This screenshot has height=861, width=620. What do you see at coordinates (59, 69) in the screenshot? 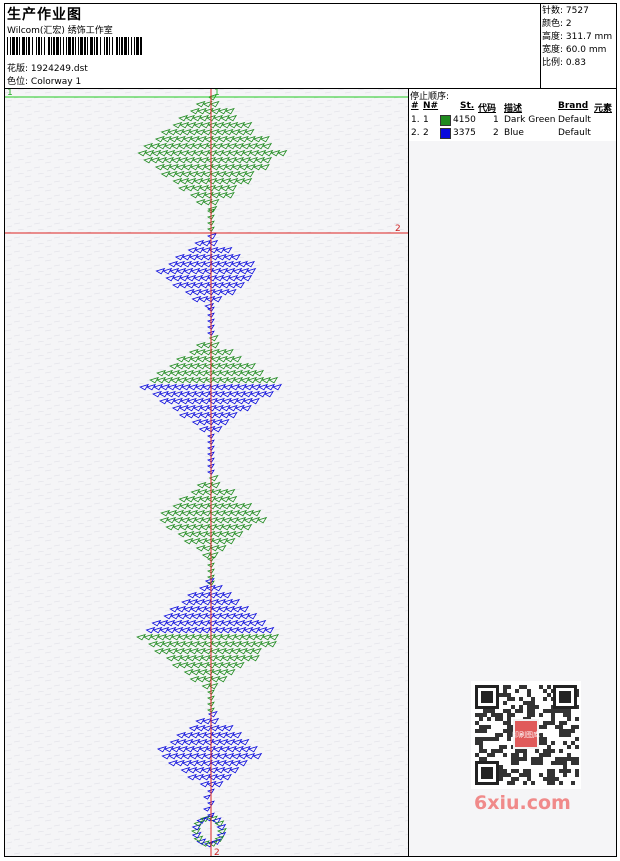
I see `design-file-name: 1924249.dst` at bounding box center [59, 69].